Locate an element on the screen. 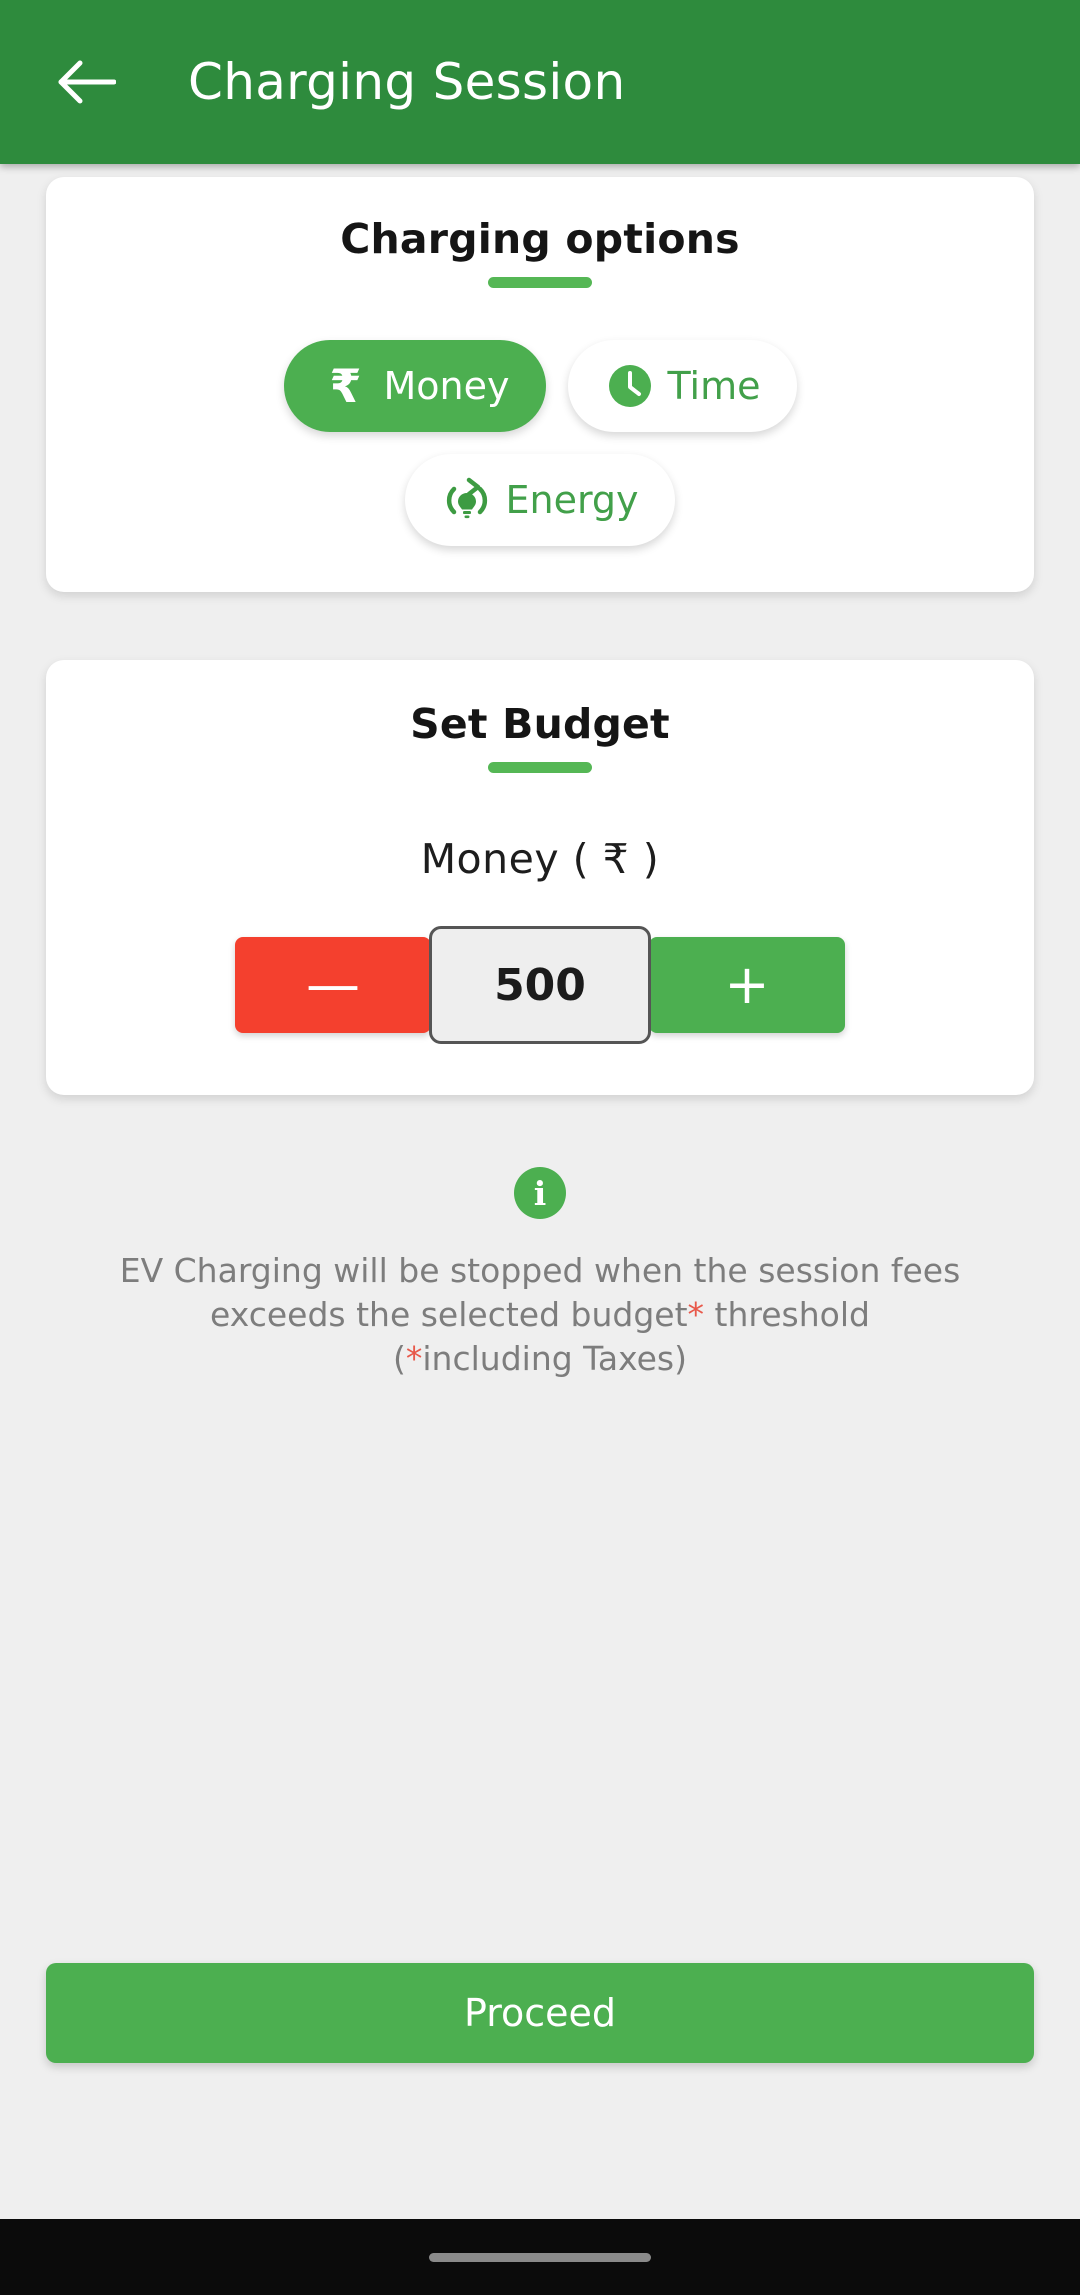 This screenshot has width=1080, height=2295. option-chip-energy: Energy is located at coordinates (540, 500).